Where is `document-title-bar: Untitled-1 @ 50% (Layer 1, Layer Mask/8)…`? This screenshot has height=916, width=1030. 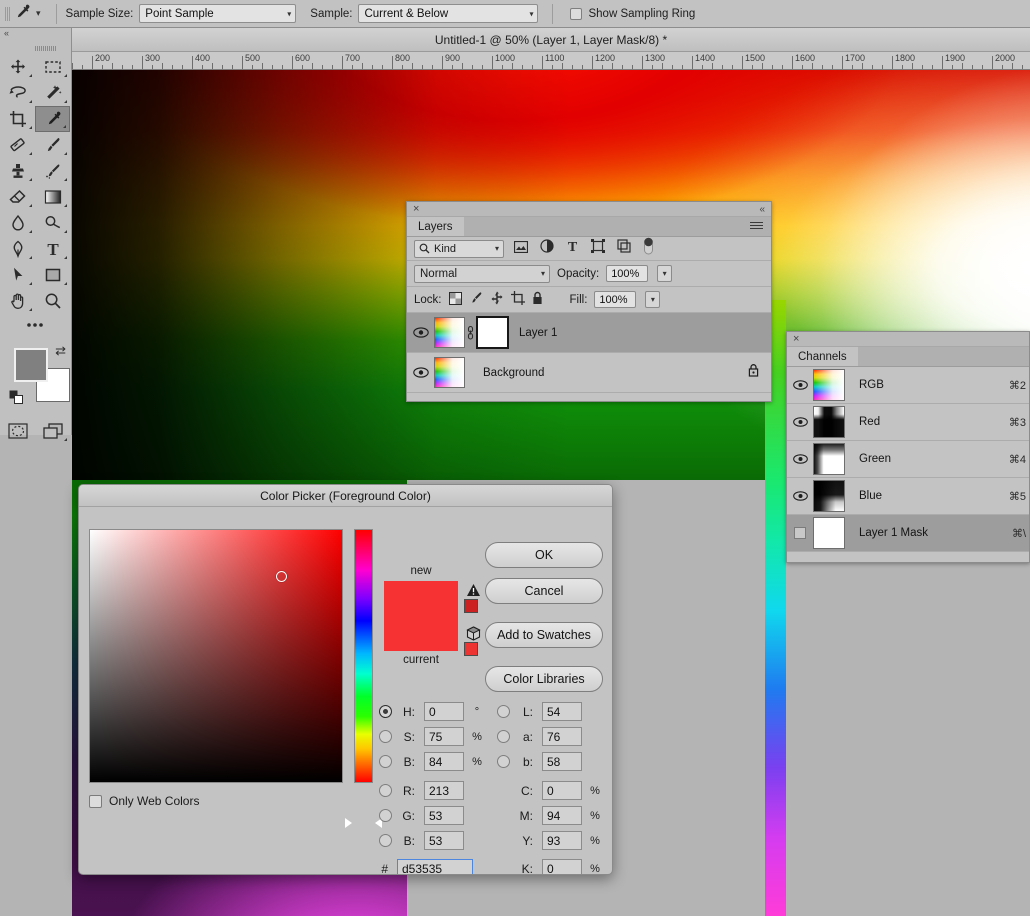 document-title-bar: Untitled-1 @ 50% (Layer 1, Layer Mask/8)… is located at coordinates (551, 40).